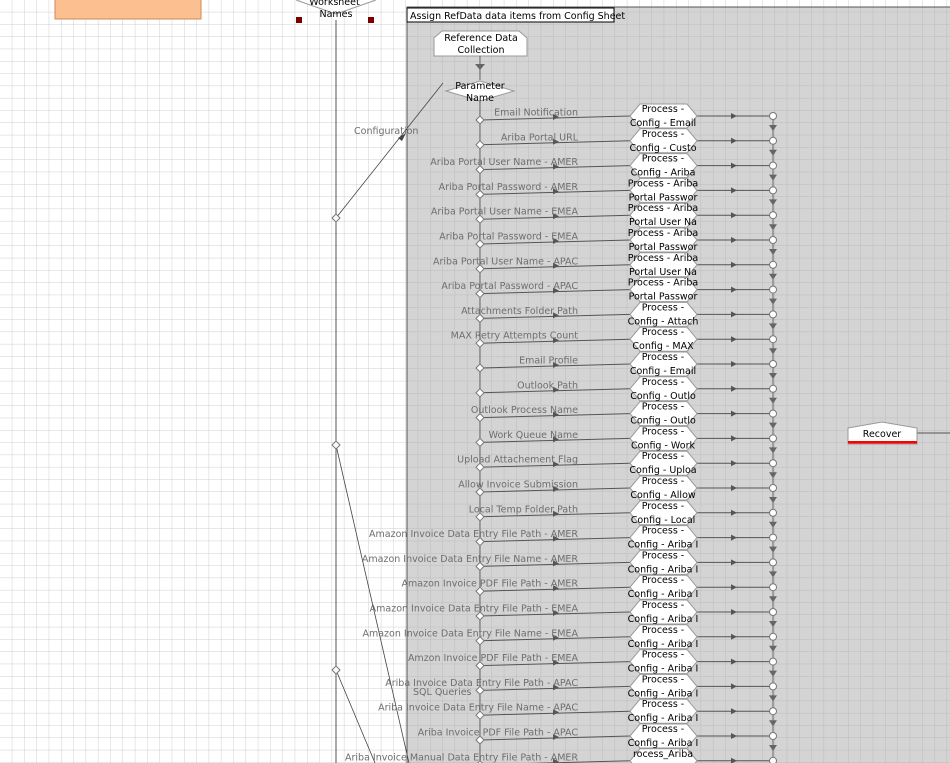 The width and height of the screenshot is (950, 763). What do you see at coordinates (663, 495) in the screenshot?
I see `process-label-line2: Config - Allow` at bounding box center [663, 495].